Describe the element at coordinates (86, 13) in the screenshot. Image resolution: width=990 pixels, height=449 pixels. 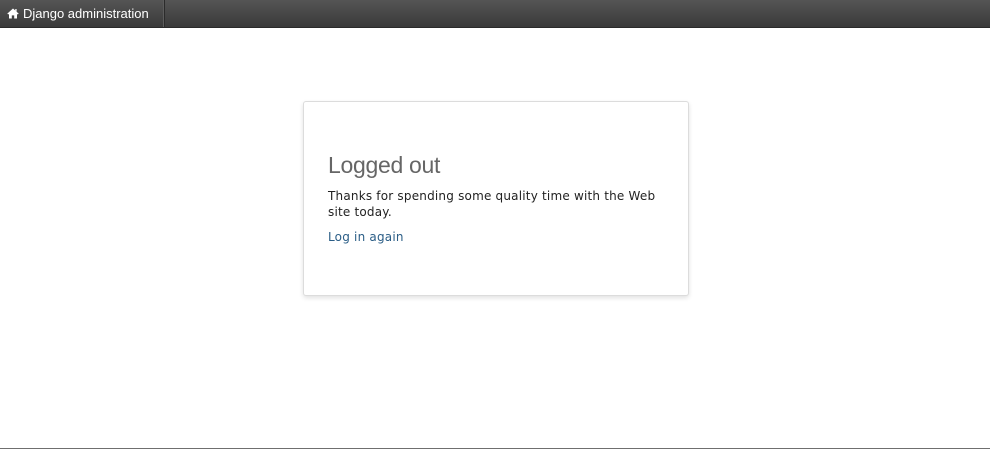
I see `brand-label: Django administration` at that location.